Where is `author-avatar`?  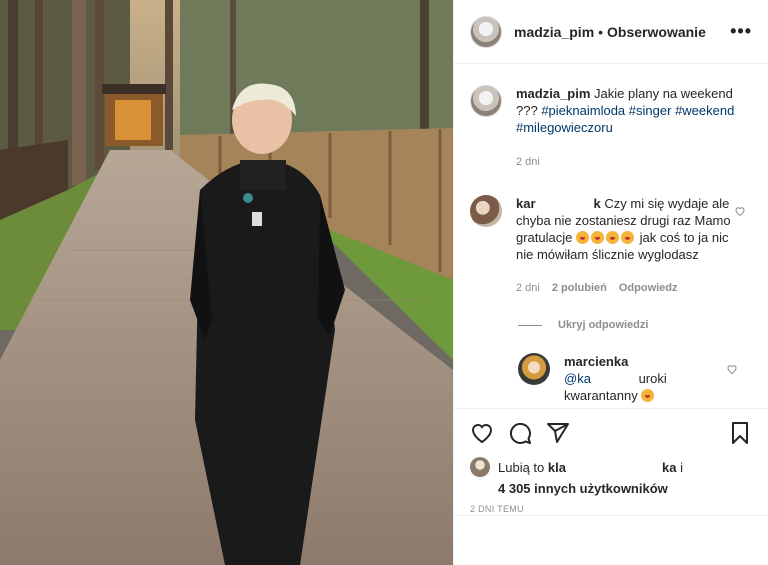
author-avatar is located at coordinates (486, 31).